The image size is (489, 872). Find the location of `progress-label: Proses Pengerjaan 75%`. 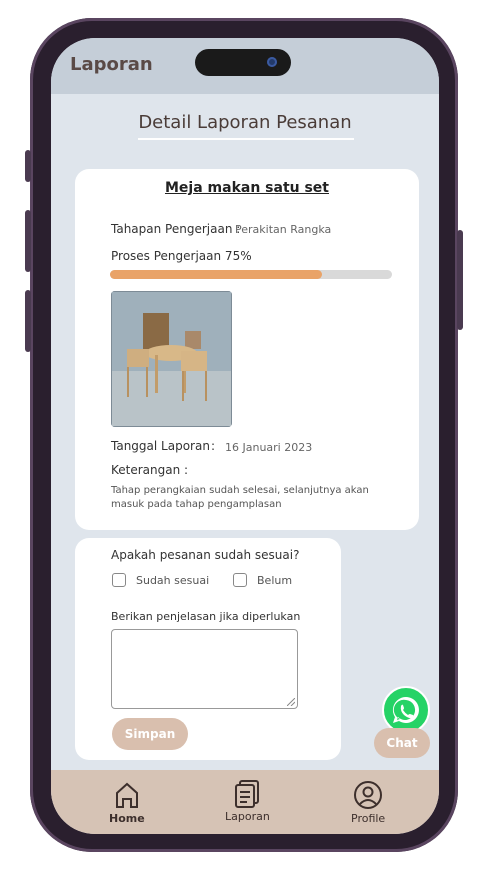

progress-label: Proses Pengerjaan 75% is located at coordinates (181, 256).